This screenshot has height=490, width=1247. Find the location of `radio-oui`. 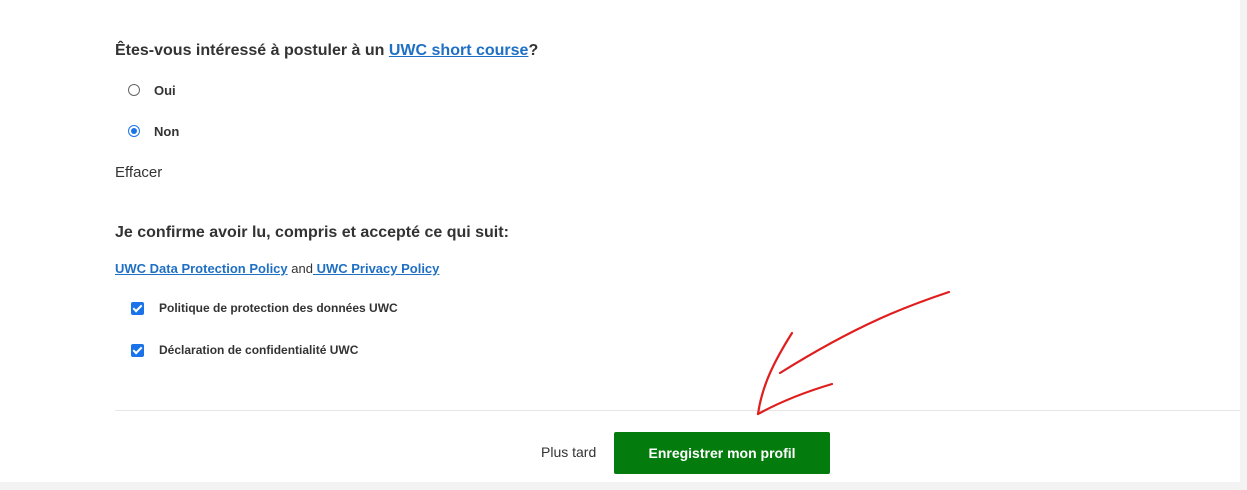

radio-oui is located at coordinates (134, 90).